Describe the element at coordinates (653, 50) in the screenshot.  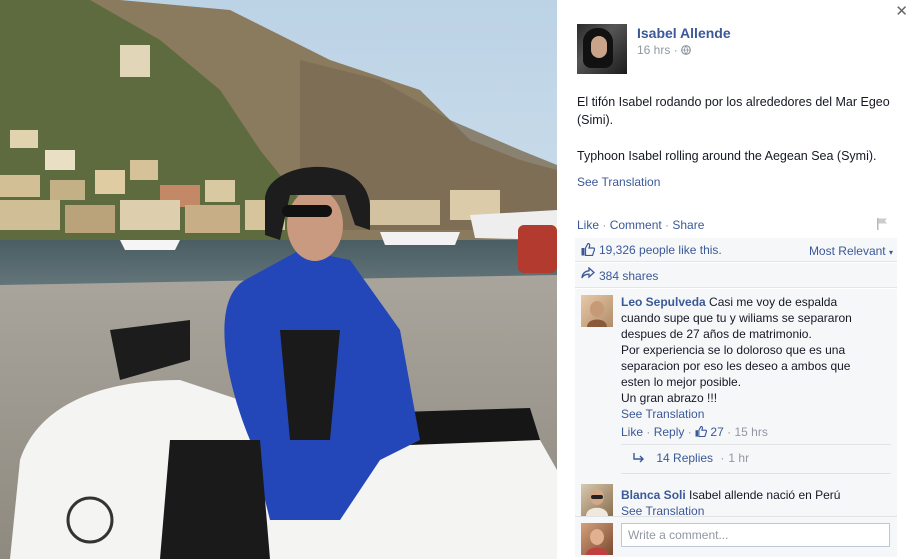
I see `post-time: 16 hrs` at that location.